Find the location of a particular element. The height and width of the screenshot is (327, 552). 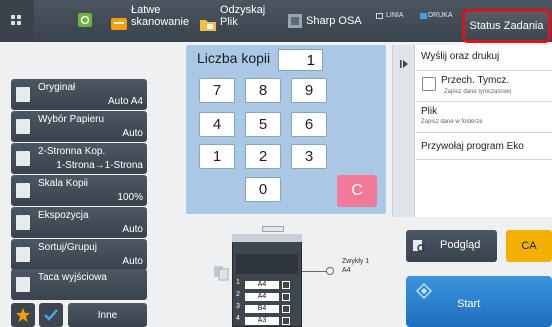

data-indicator: DRUKA is located at coordinates (440, 15).